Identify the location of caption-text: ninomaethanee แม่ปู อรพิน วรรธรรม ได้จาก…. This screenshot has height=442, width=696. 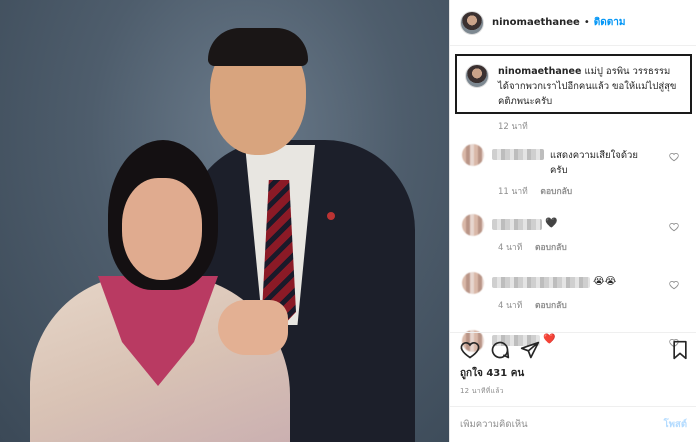
(590, 88).